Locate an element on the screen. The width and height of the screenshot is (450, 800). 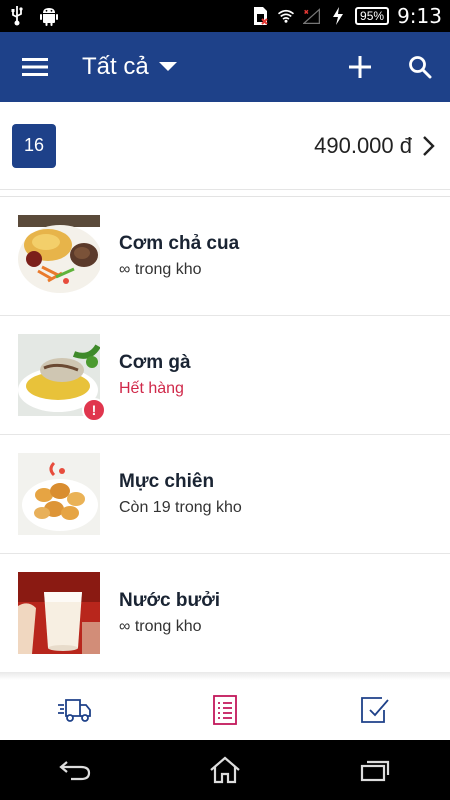
back-icon is located at coordinates (75, 771).